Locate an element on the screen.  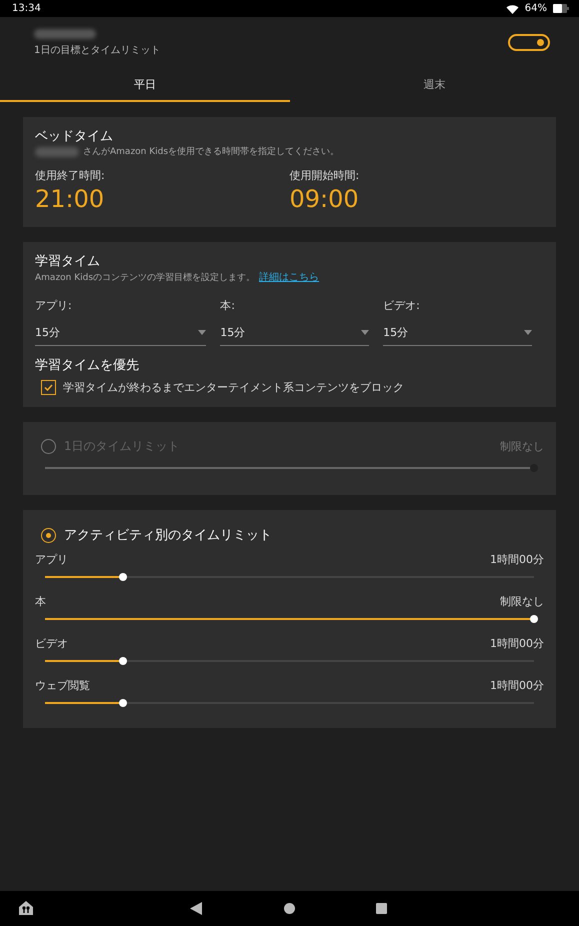
activity-name: ウェブ閲覧 is located at coordinates (62, 685).